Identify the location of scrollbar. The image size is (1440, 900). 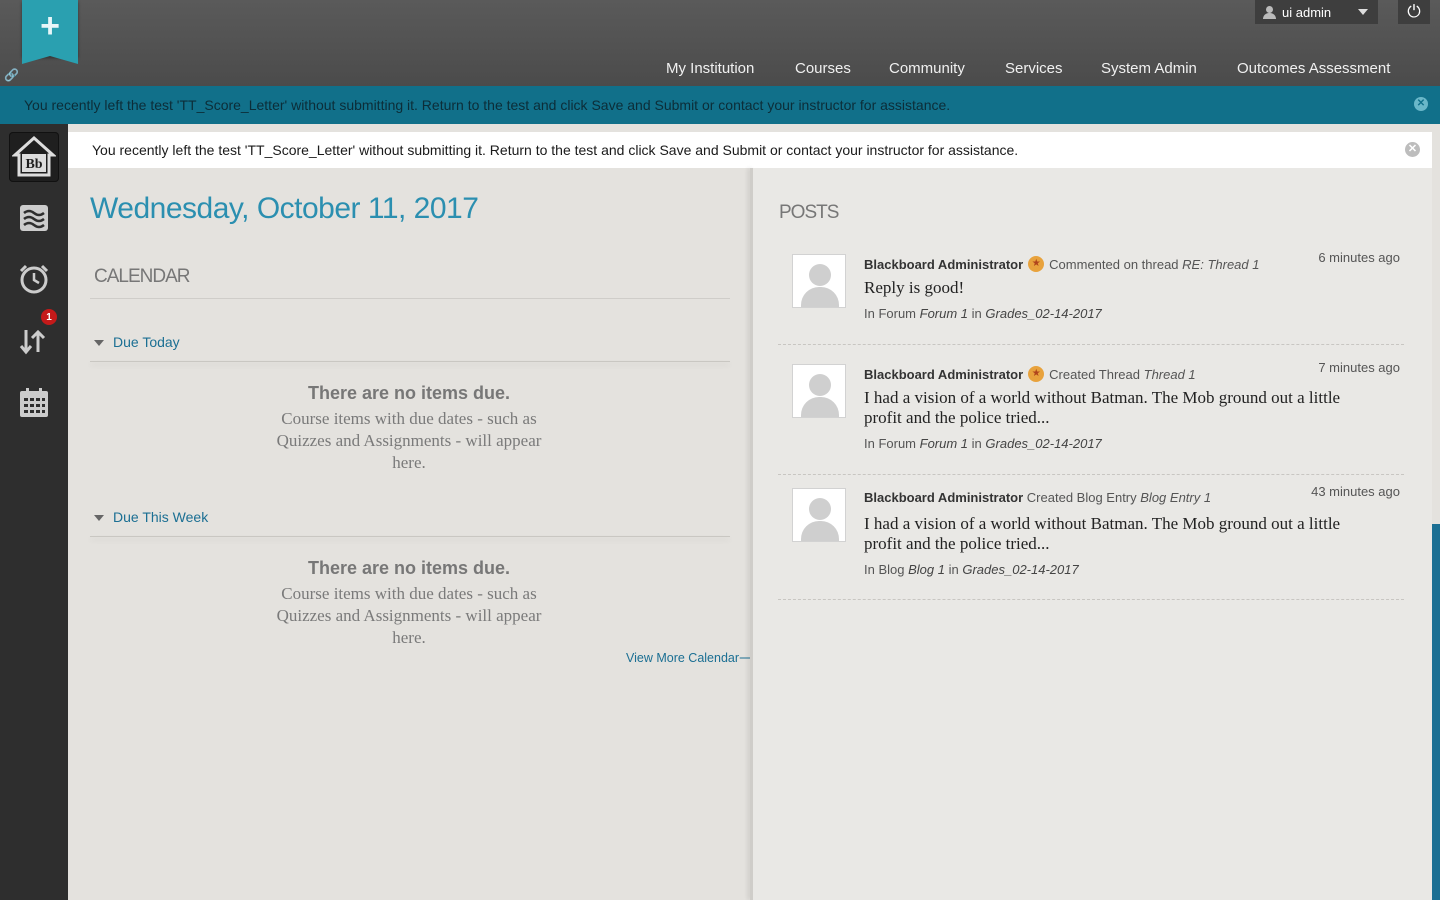
(1436, 712).